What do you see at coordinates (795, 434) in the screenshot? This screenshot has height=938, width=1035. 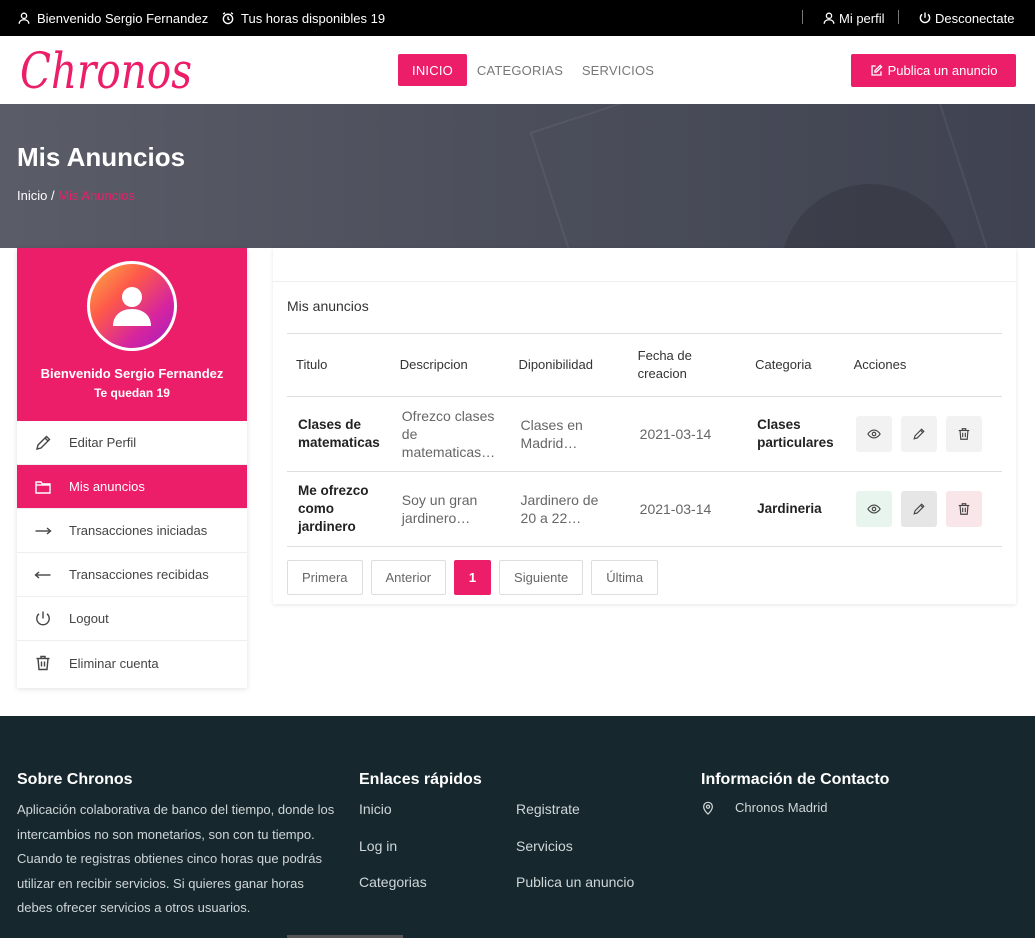 I see `ad-category: Clases particulares` at bounding box center [795, 434].